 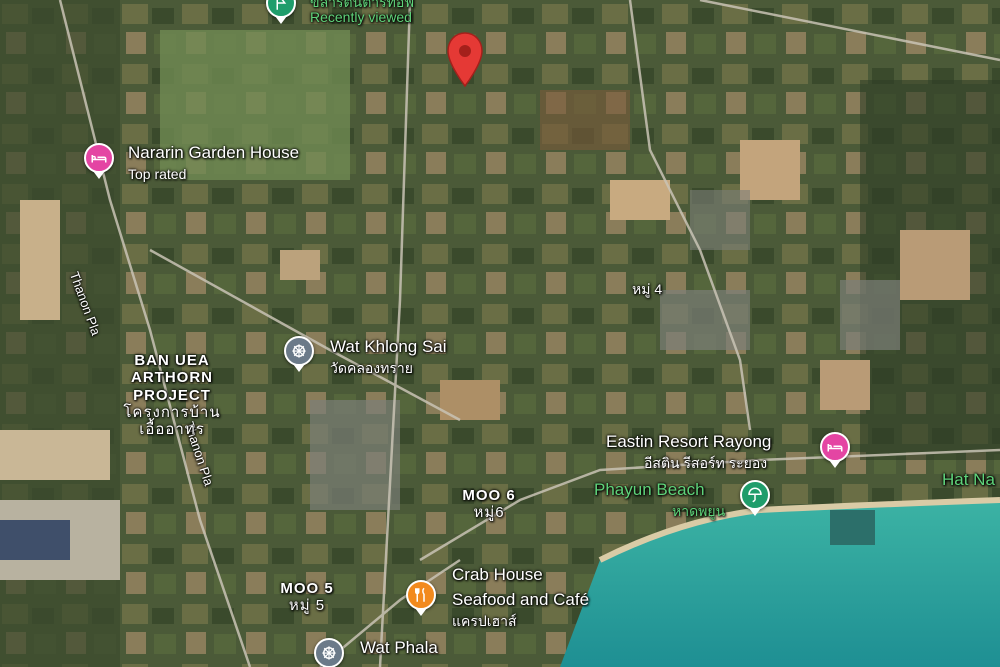 I want to click on fork-knife-icon, so click(x=420, y=594).